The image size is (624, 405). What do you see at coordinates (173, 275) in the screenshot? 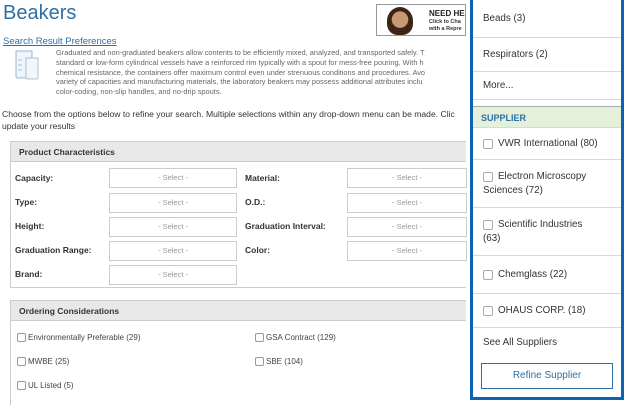
I see `brand-select: - Select -` at bounding box center [173, 275].